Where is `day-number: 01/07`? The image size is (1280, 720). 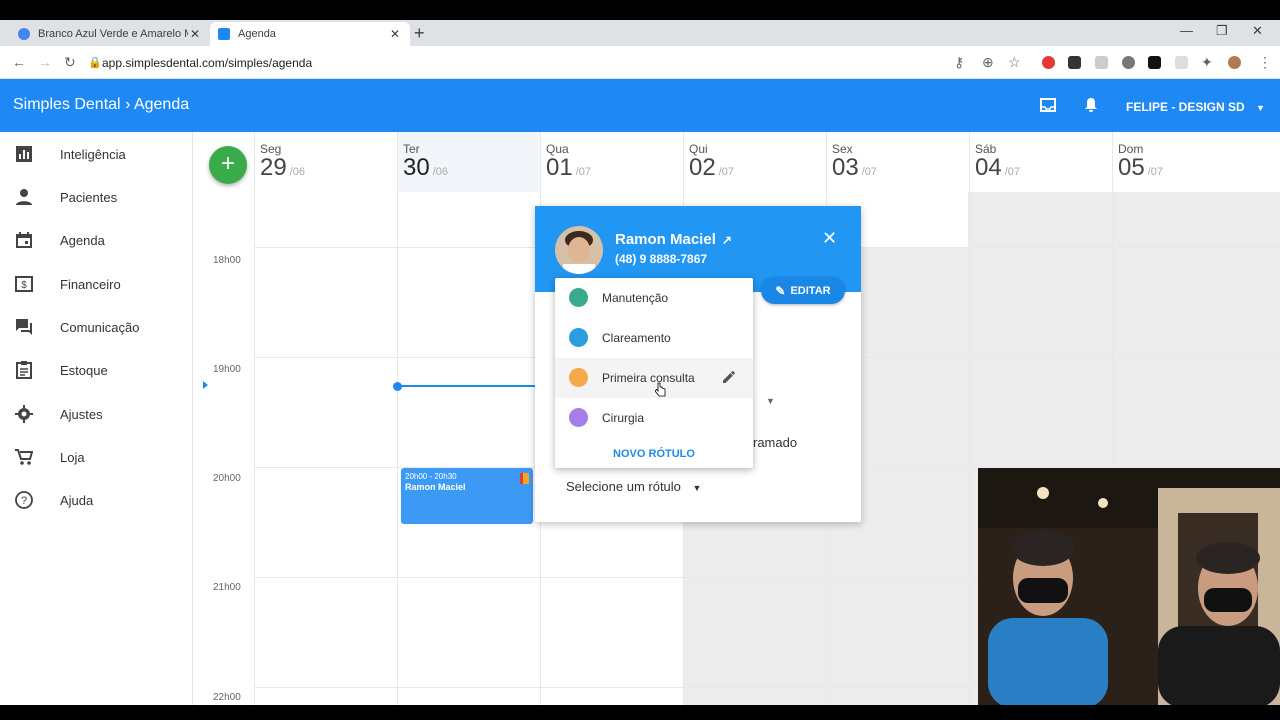
day-number: 01/07 is located at coordinates (568, 167).